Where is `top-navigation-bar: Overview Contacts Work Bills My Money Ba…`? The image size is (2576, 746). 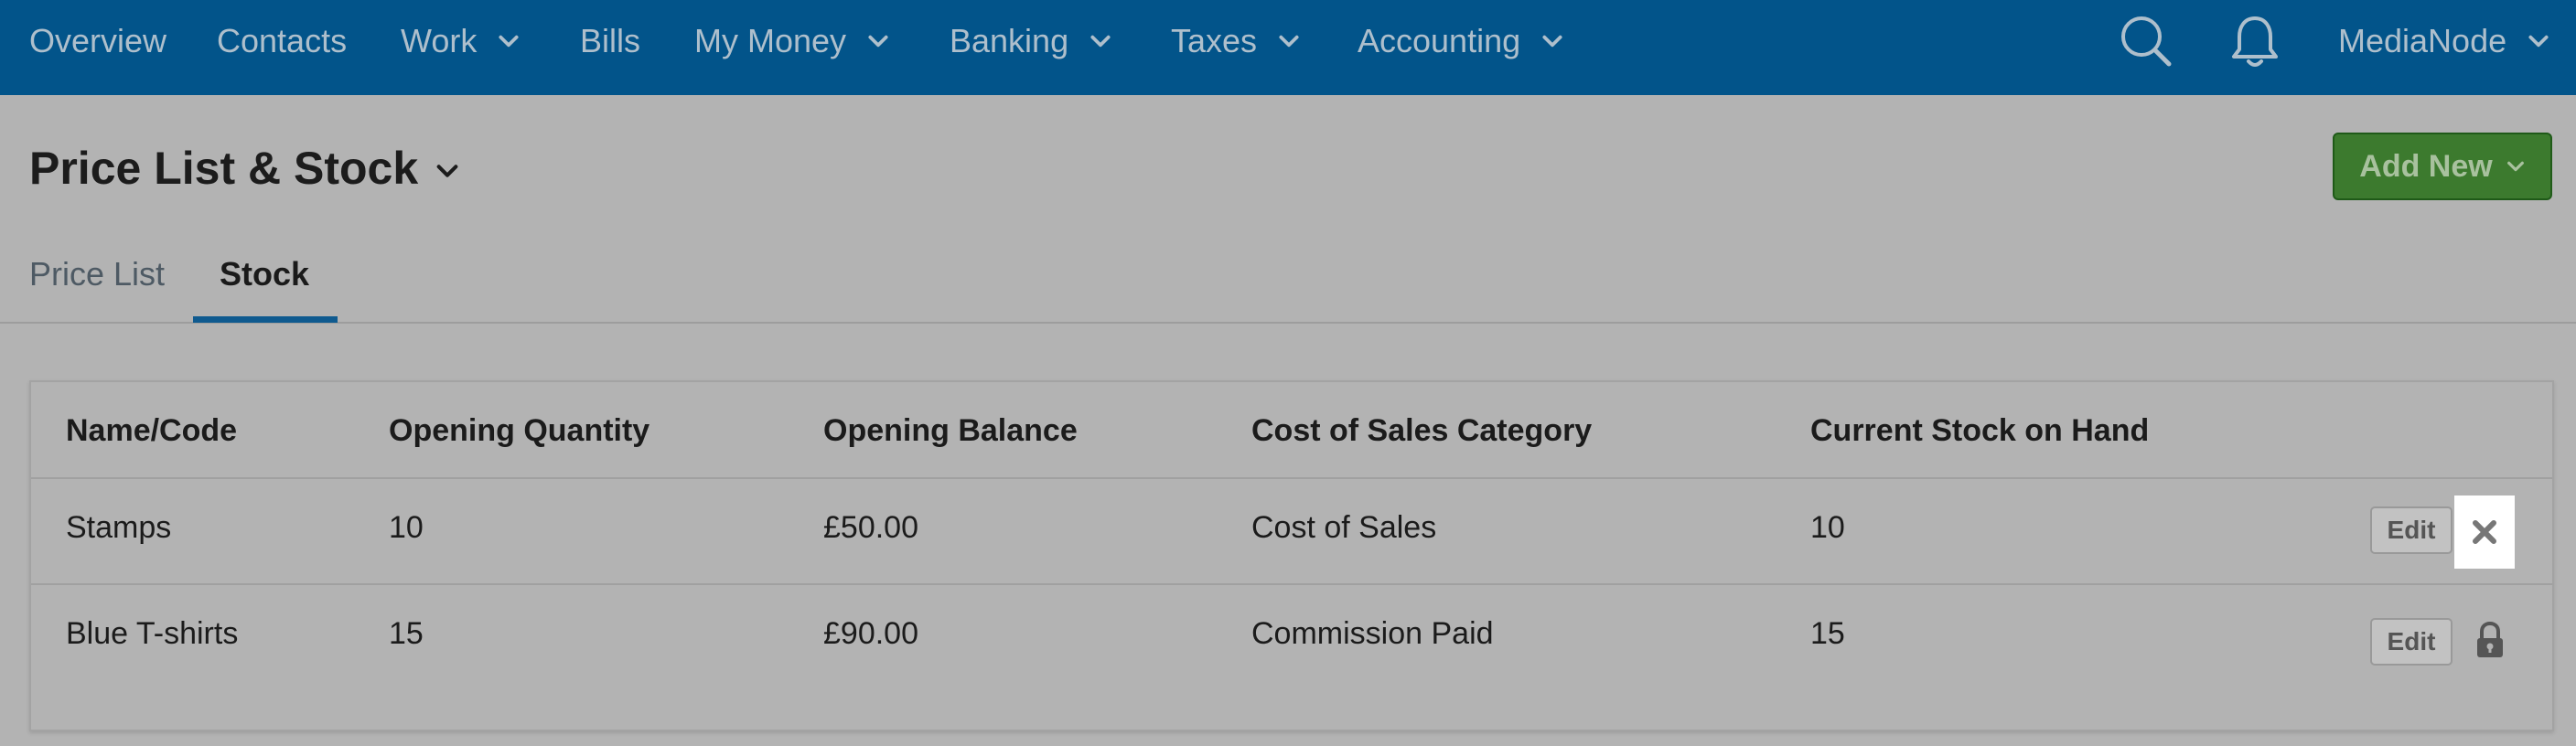 top-navigation-bar: Overview Contacts Work Bills My Money Ba… is located at coordinates (1288, 47).